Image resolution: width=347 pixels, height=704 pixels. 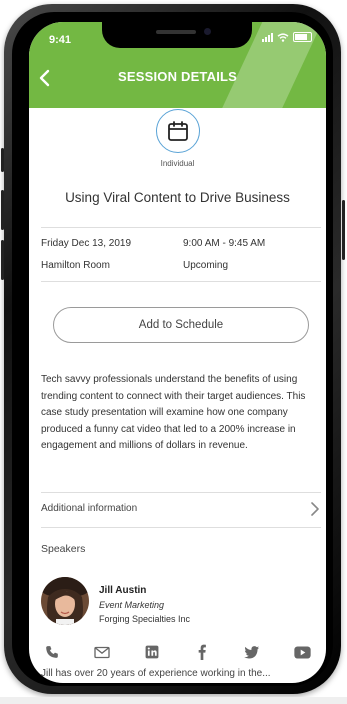 What do you see at coordinates (102, 652) in the screenshot?
I see `mail-icon` at bounding box center [102, 652].